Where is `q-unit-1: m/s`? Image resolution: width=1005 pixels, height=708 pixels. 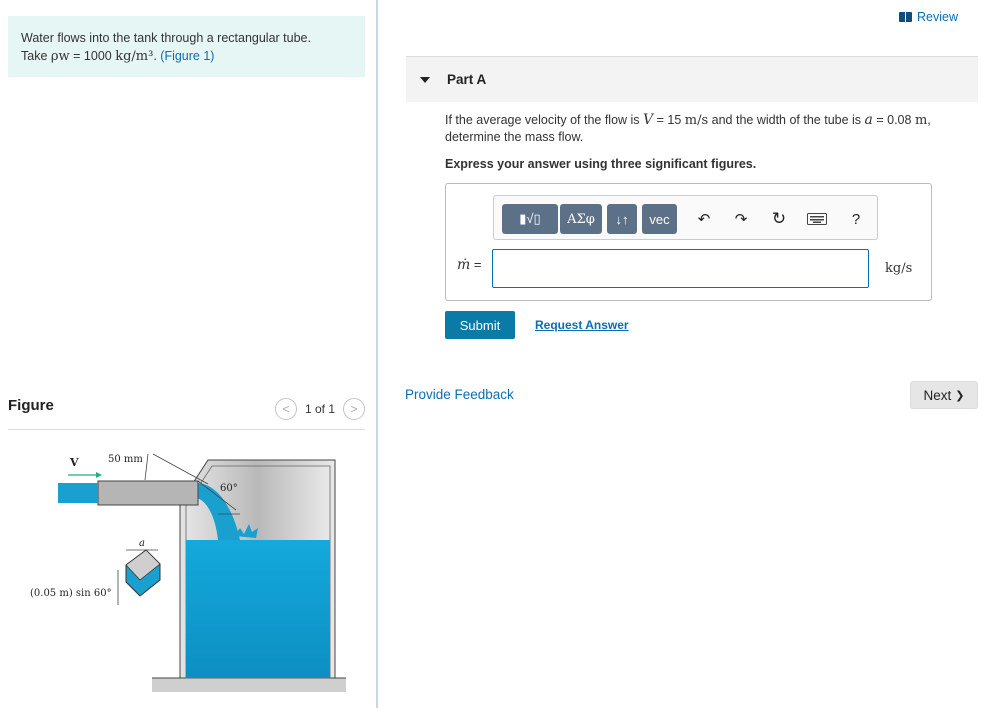 q-unit-1: m/s is located at coordinates (696, 120).